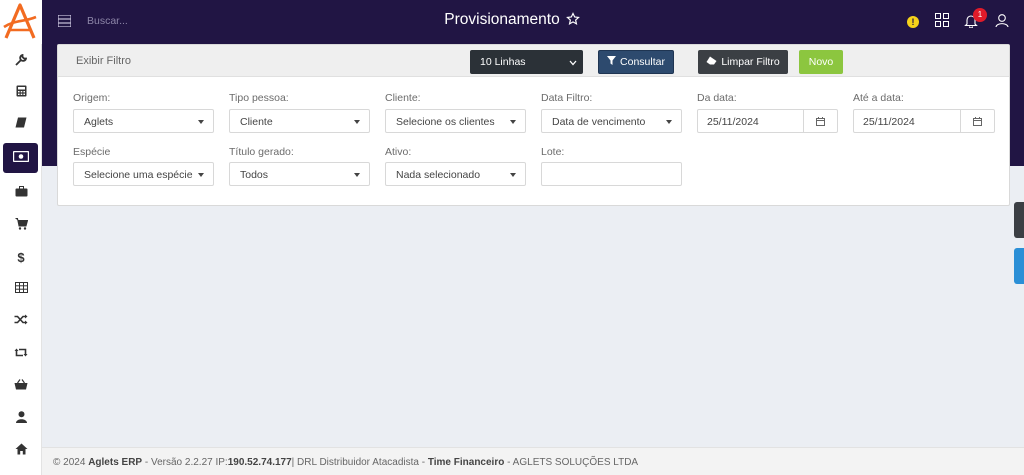 This screenshot has height=475, width=1024. What do you see at coordinates (92, 98) in the screenshot?
I see `origem-label: Origem:` at bounding box center [92, 98].